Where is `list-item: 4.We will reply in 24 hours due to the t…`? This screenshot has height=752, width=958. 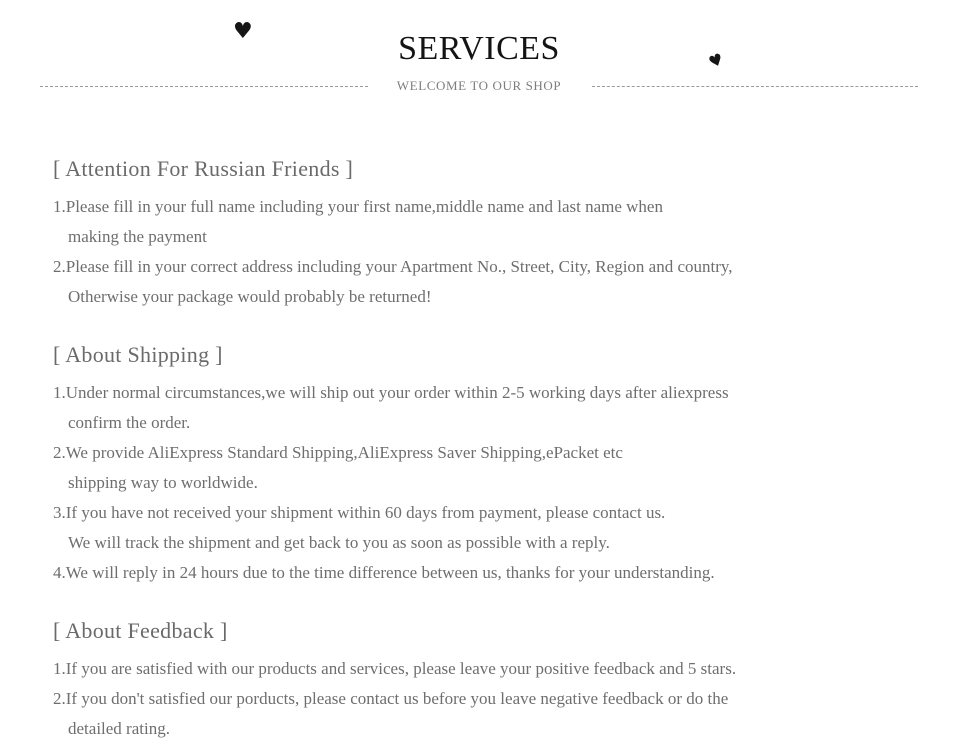 list-item: 4.We will reply in 24 hours due to the t… is located at coordinates (505, 573).